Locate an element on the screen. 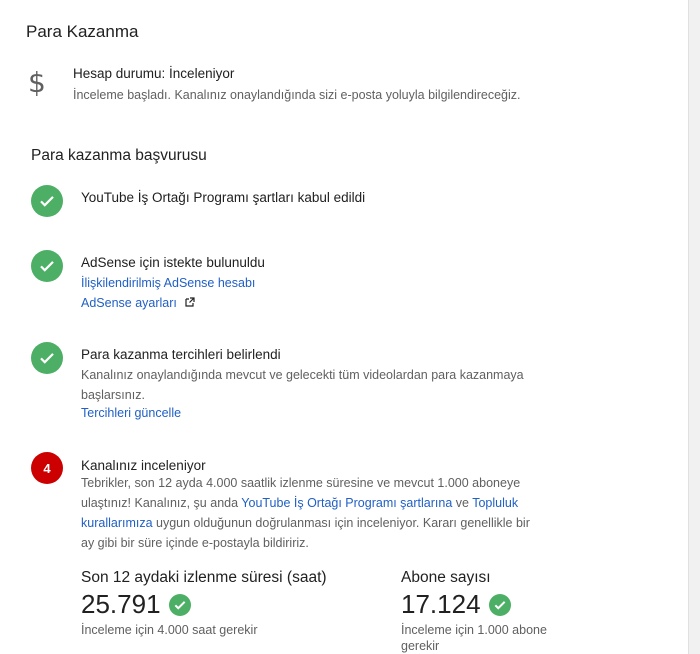 Image resolution: width=700 pixels, height=654 pixels. step-4-title: Kanalınız inceleniyor is located at coordinates (143, 465).